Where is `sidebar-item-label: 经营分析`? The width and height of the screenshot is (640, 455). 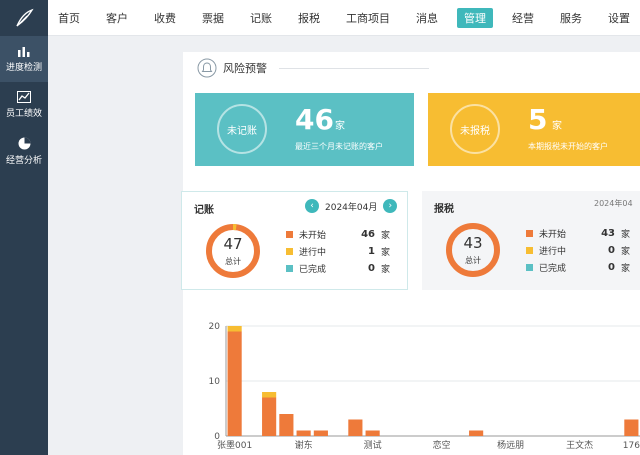
sidebar-item-label: 经营分析 is located at coordinates (23, 160).